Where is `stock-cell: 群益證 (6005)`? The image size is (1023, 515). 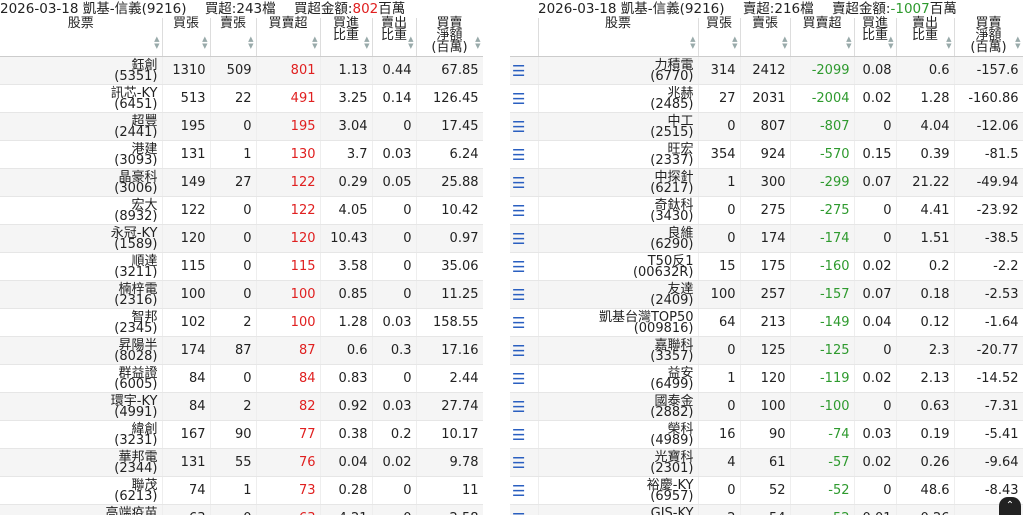 stock-cell: 群益證 (6005) is located at coordinates (81, 378).